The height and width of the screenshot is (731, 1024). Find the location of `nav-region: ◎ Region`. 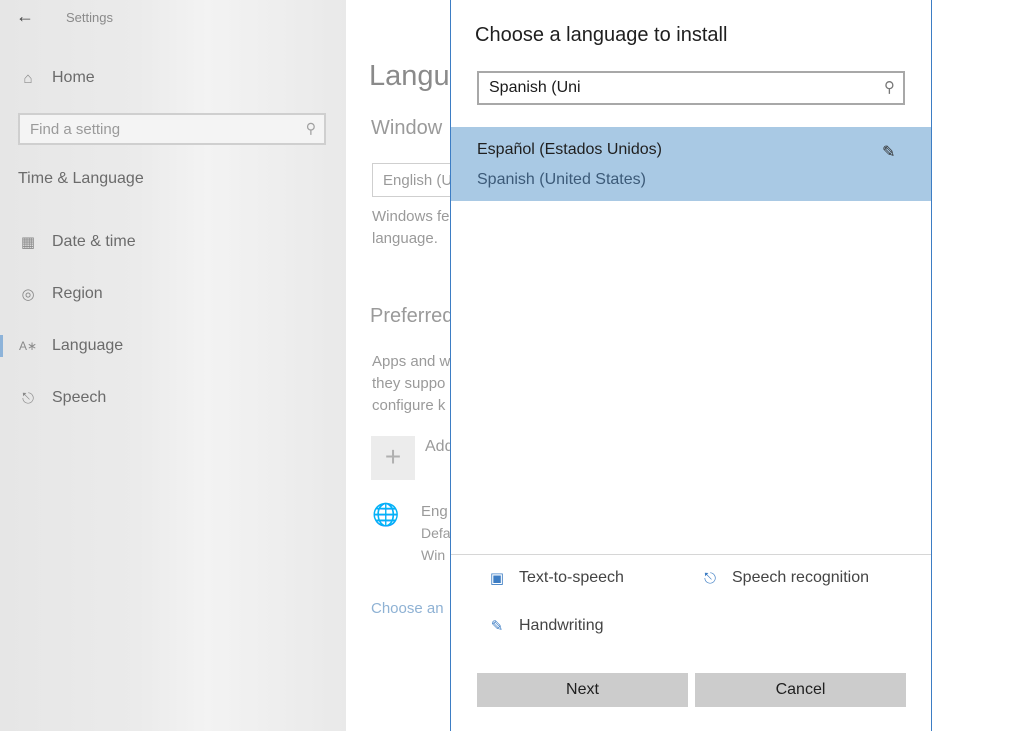

nav-region: ◎ Region is located at coordinates (60, 294).